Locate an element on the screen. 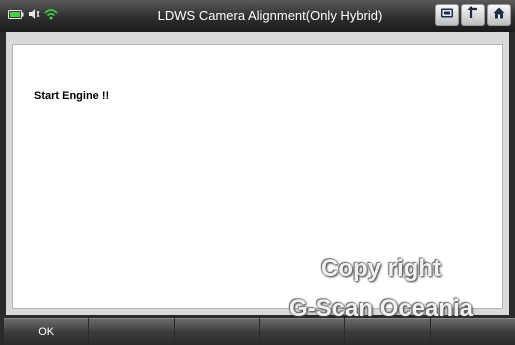 The width and height of the screenshot is (515, 345). home-button is located at coordinates (499, 15).